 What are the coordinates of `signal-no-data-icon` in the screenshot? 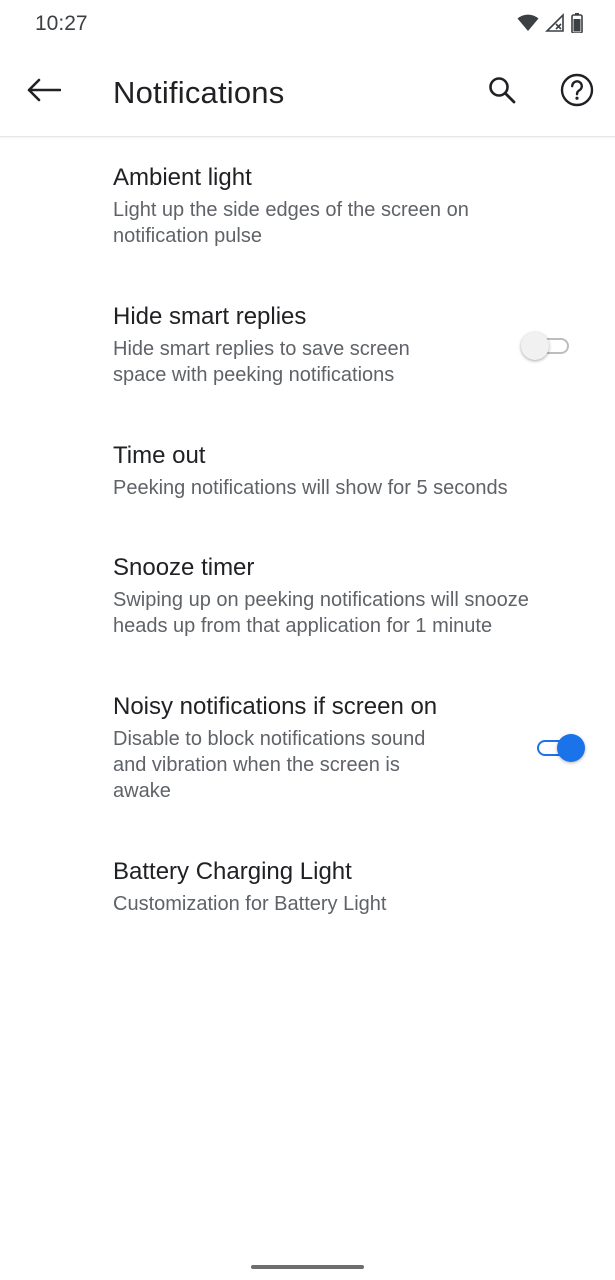 It's located at (555, 23).